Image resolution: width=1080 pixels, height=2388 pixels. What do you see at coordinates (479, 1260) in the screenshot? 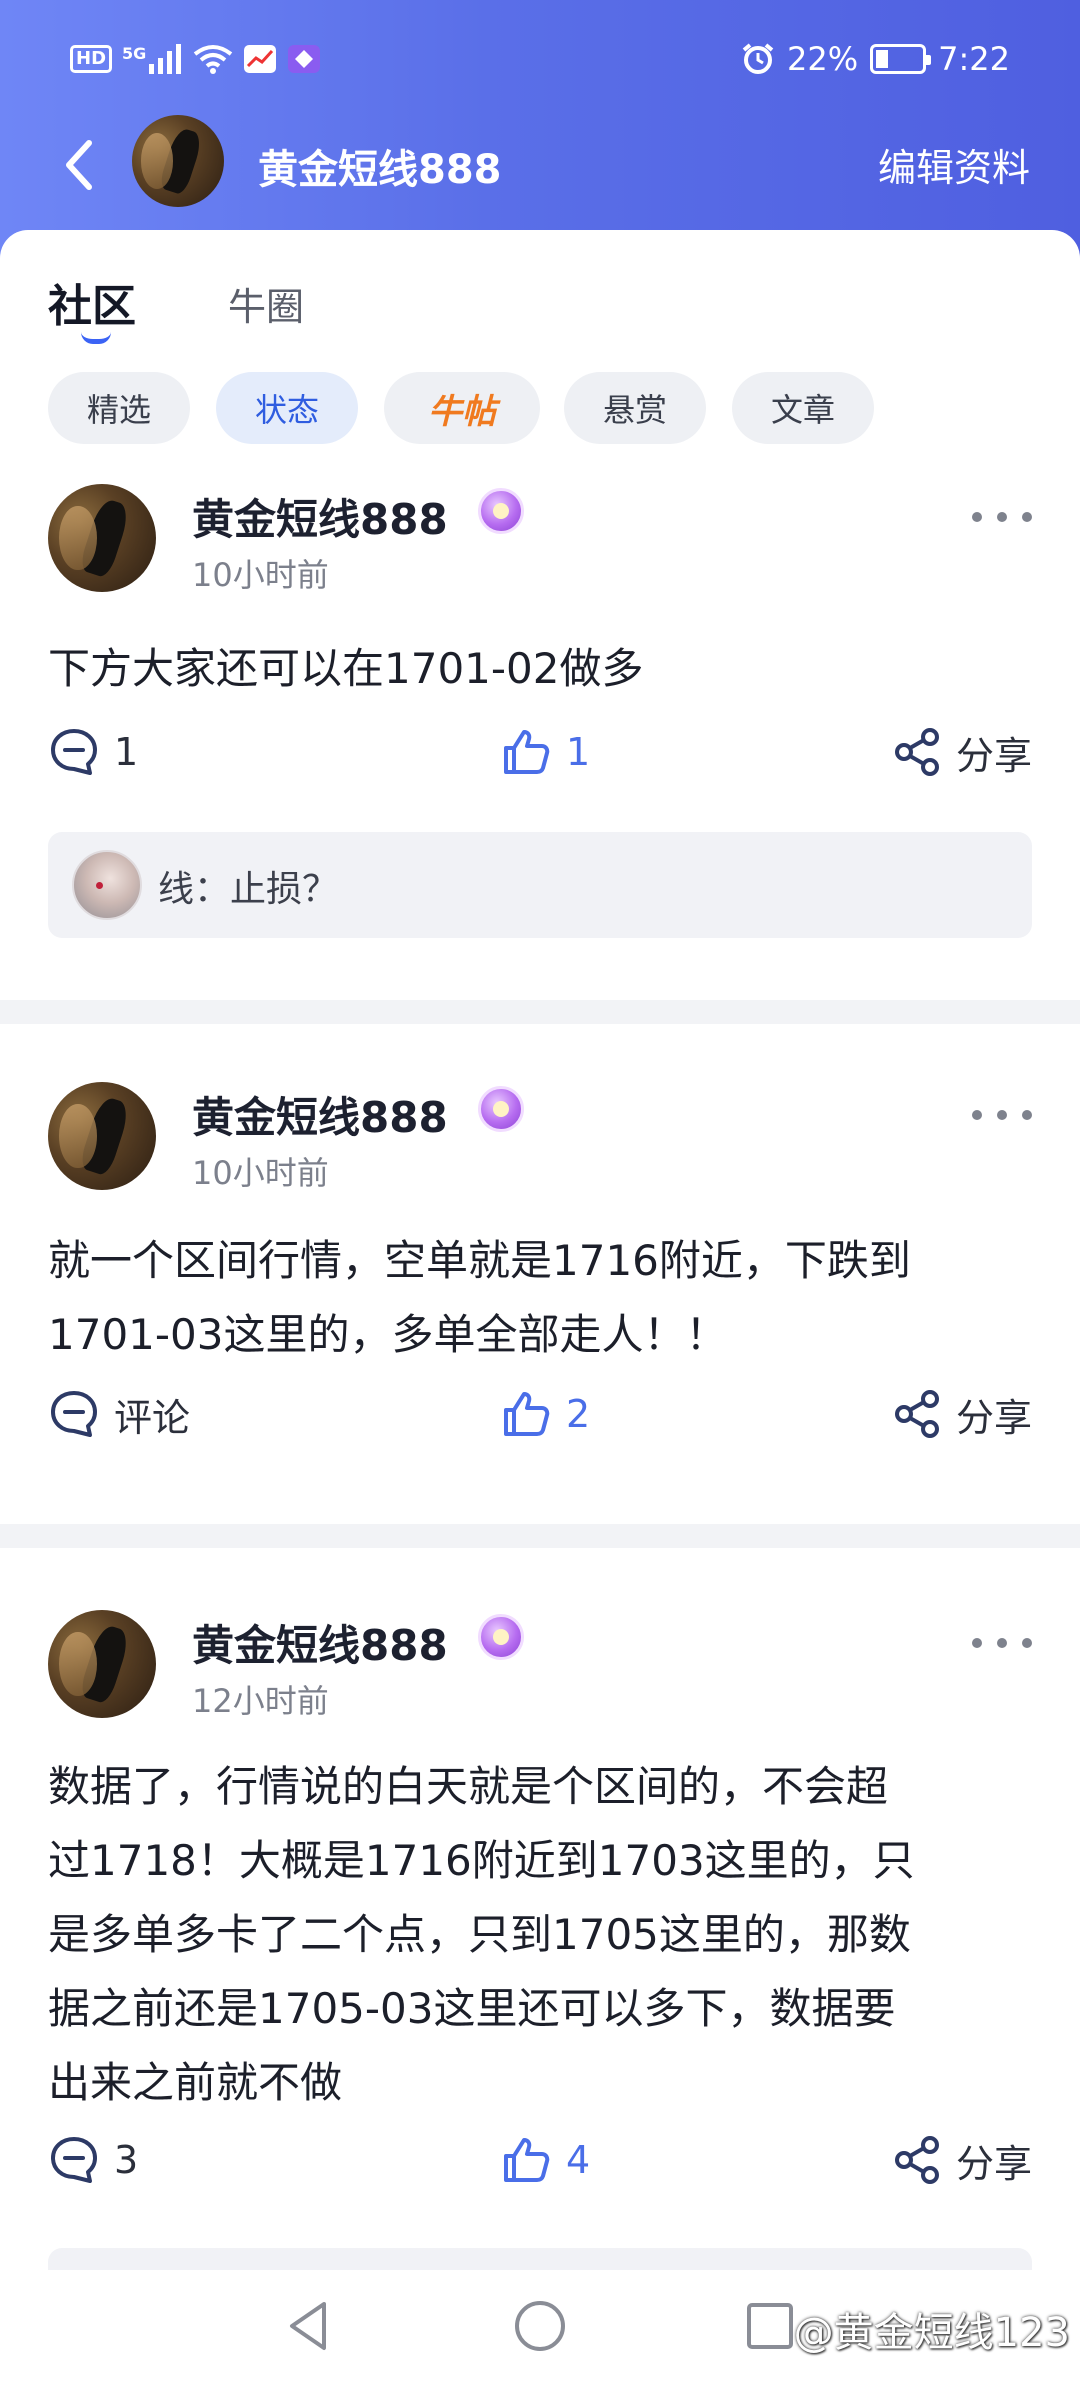
I see `post-line: 就一个区间行情，空单就是1716附近，下跌到` at bounding box center [479, 1260].